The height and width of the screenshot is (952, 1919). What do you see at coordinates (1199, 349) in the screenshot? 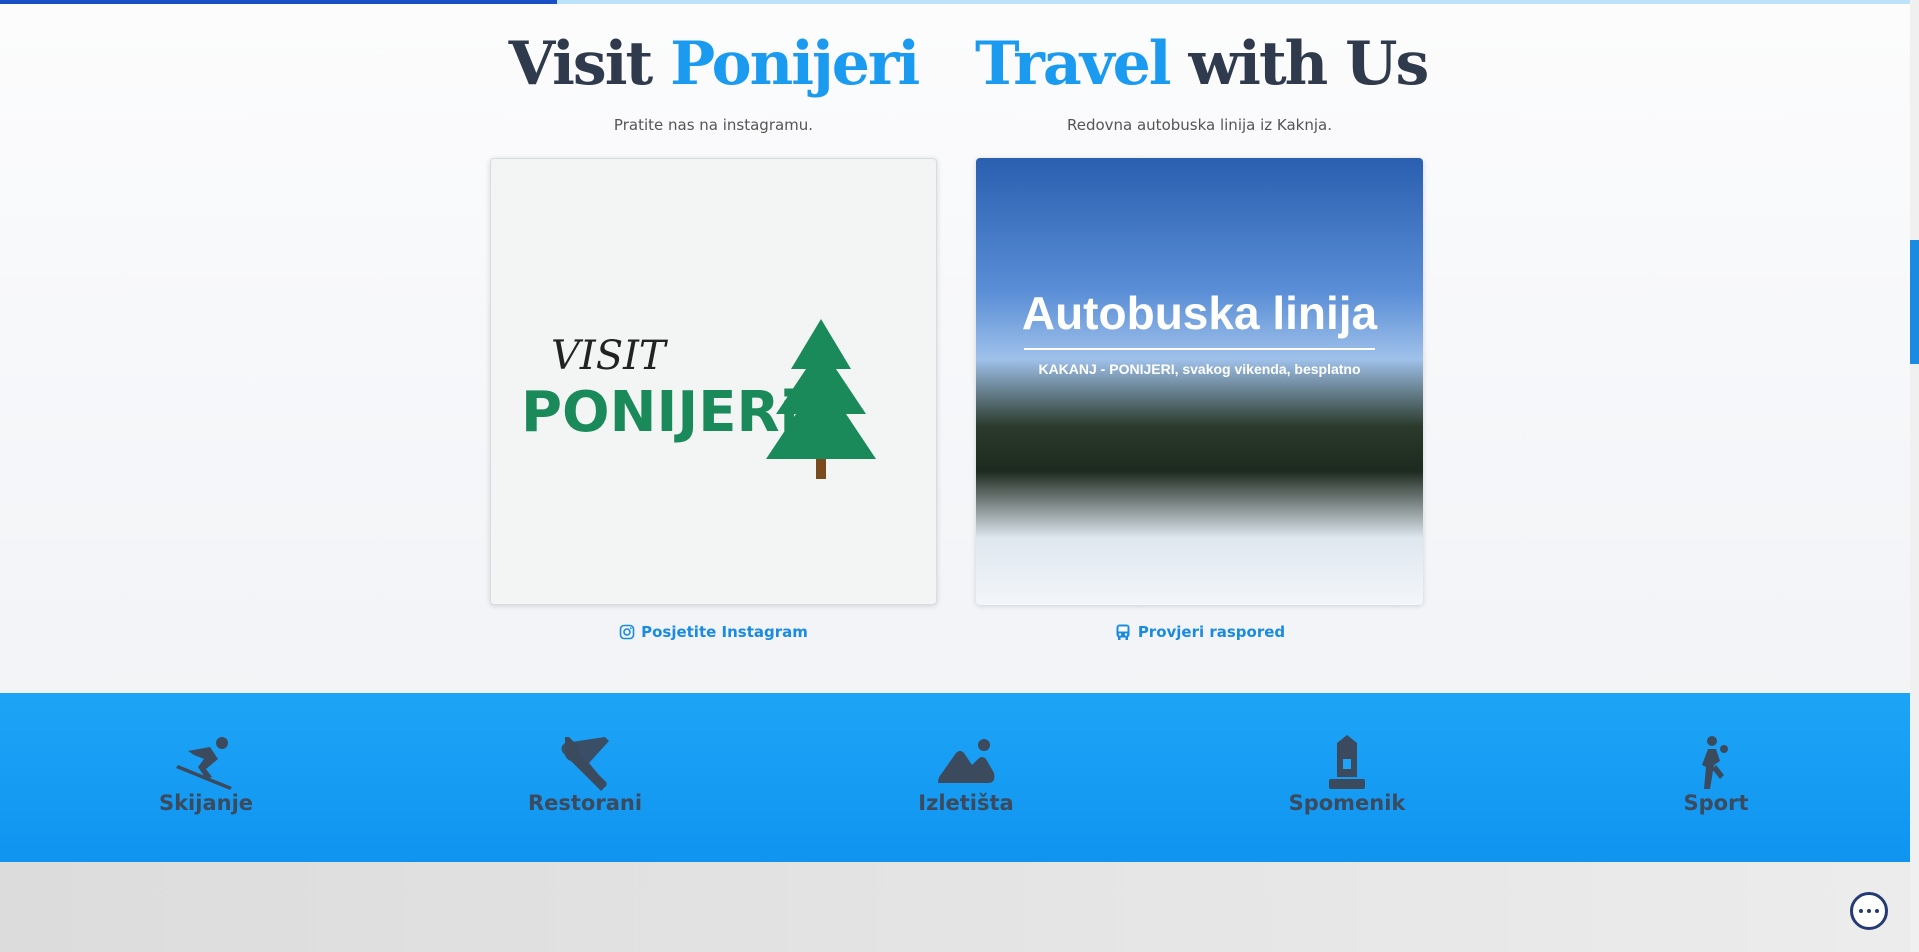
I see `bus-card-divider` at bounding box center [1199, 349].